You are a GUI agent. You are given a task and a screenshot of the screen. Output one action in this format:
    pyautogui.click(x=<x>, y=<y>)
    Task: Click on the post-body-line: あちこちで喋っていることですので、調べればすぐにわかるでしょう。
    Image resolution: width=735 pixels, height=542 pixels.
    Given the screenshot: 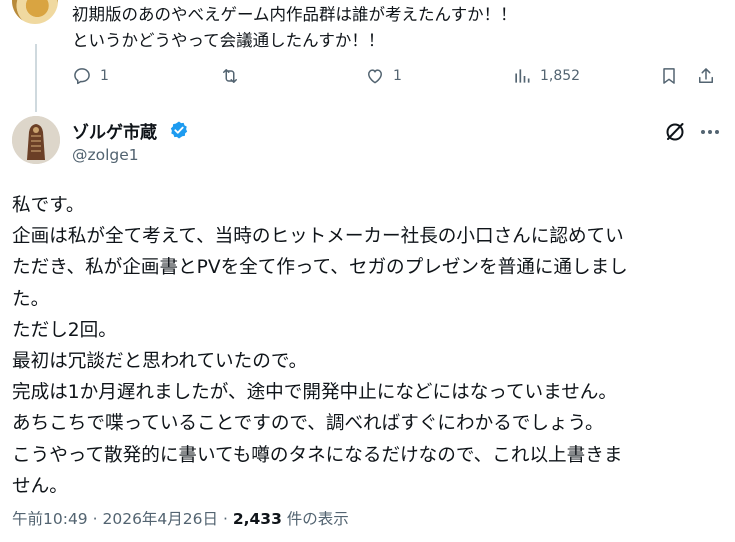 What is the action you would take?
    pyautogui.click(x=308, y=424)
    